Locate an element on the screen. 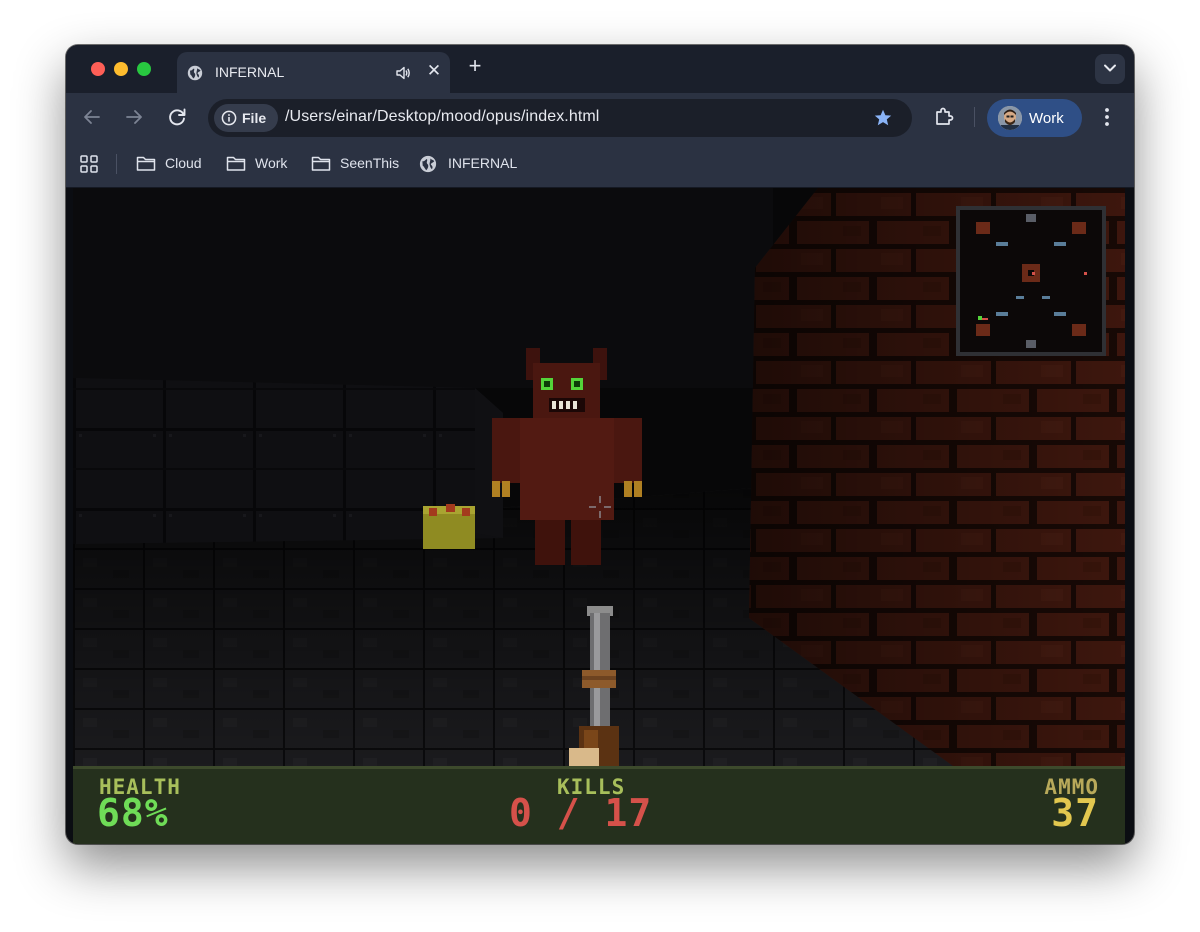 Image resolution: width=1200 pixels, height=932 pixels. tab-infernal: INFERNAL ✕ is located at coordinates (313, 72).